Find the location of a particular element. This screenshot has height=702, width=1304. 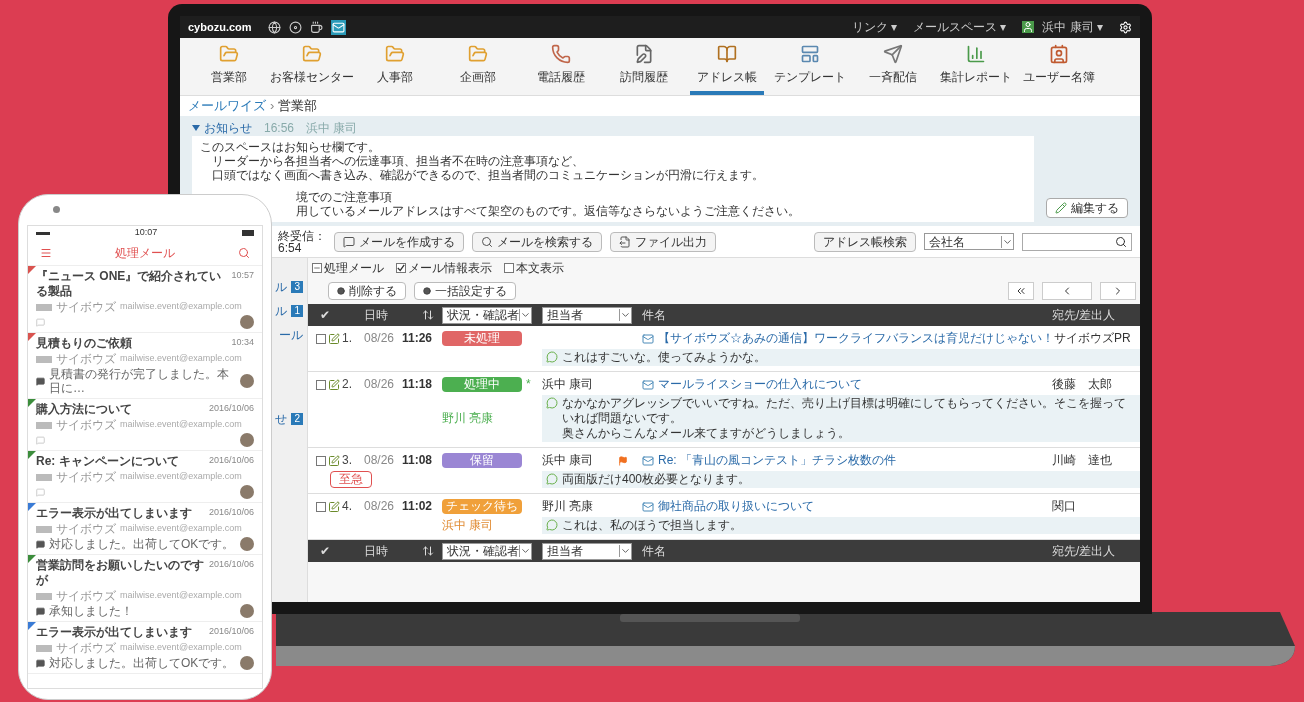

comment-text: これは、私のほうで担当します。 is located at coordinates (652, 525).